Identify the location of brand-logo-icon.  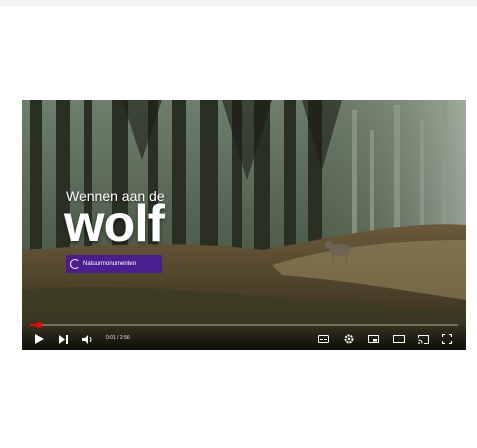
(75, 264).